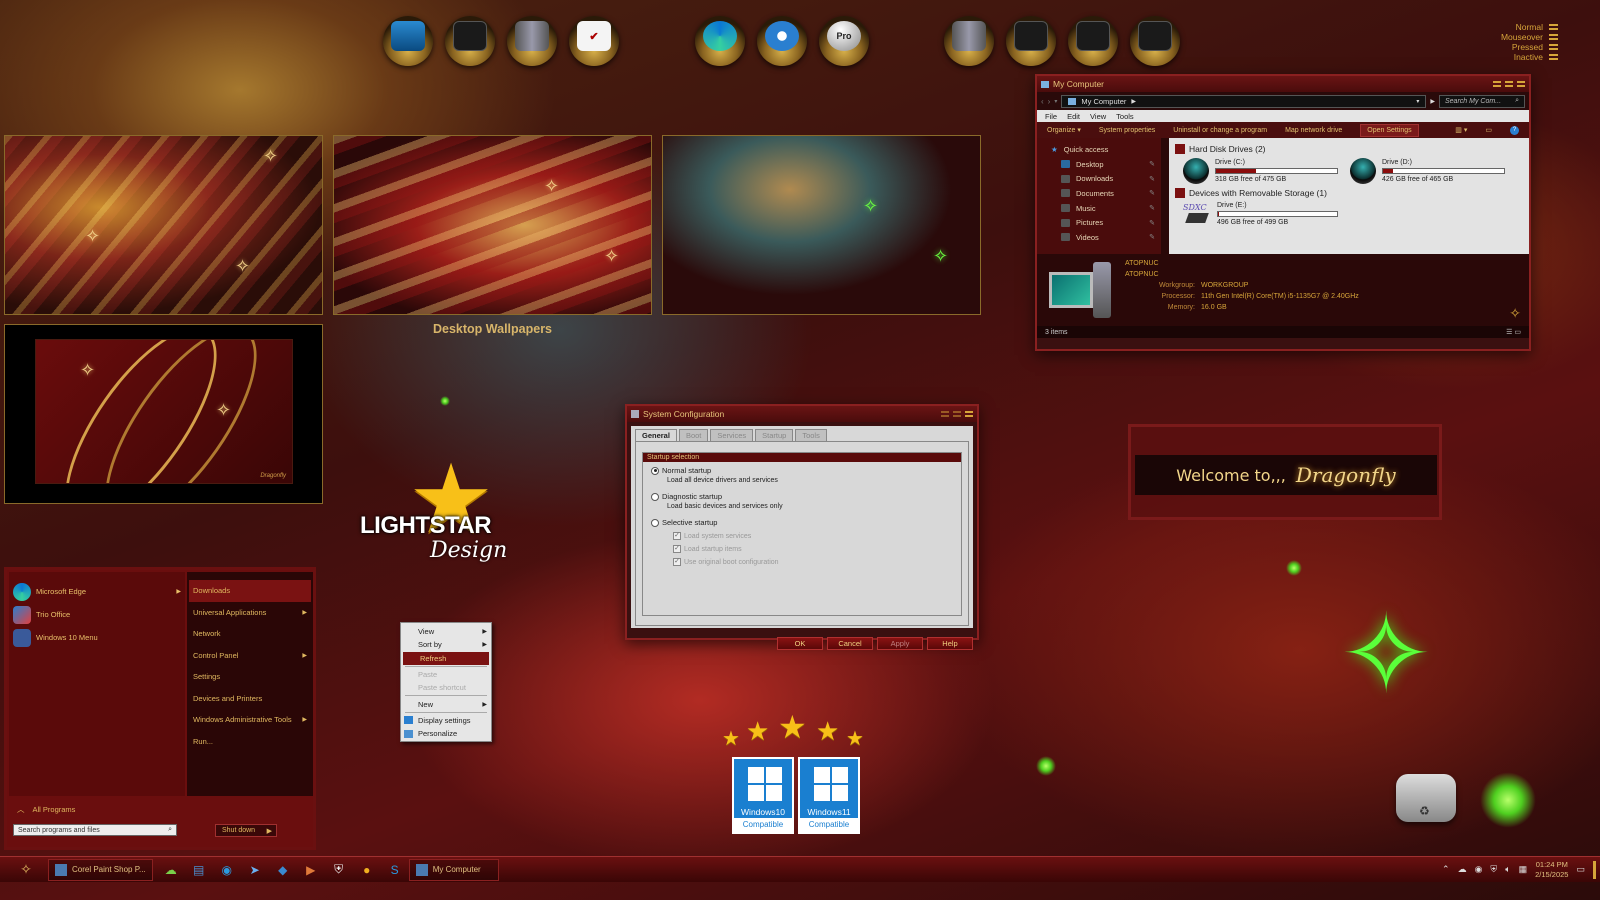  Describe the element at coordinates (817, 536) in the screenshot. I see `load-system-services-checkbox: ✓ Load system services` at that location.